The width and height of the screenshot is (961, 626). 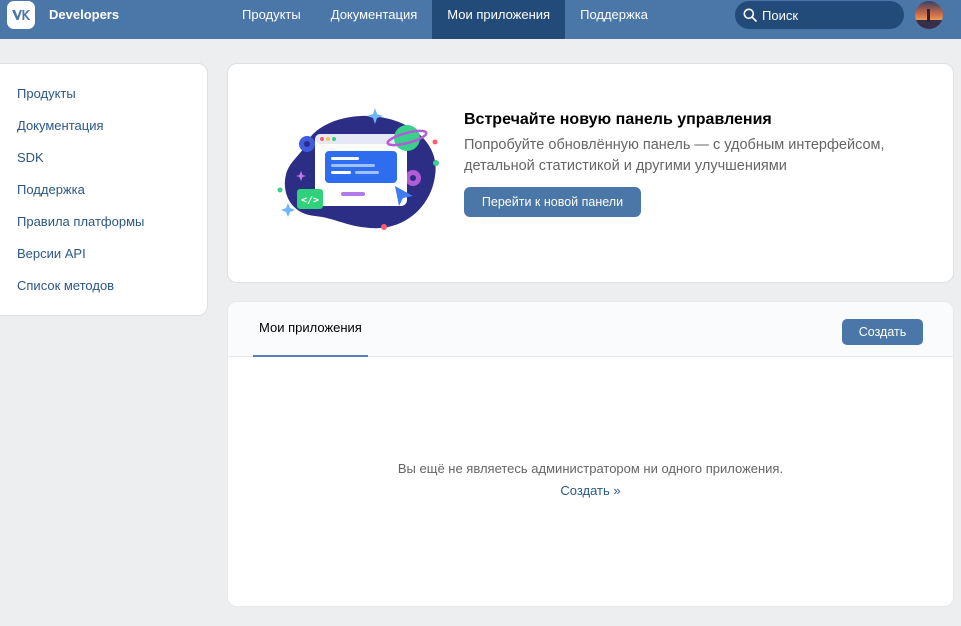 I want to click on vk-logo-icon, so click(x=21, y=15).